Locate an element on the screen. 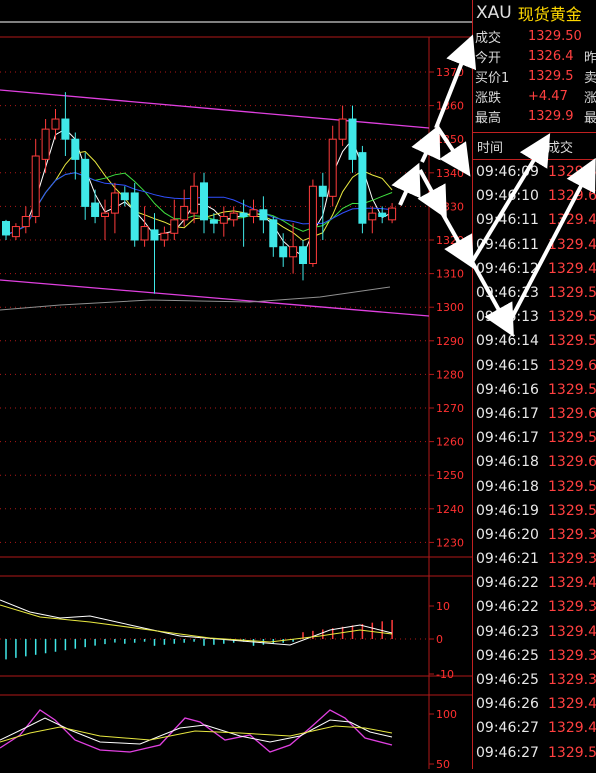 This screenshot has width=596, height=773. price-axis-label: 1370 is located at coordinates (450, 72).